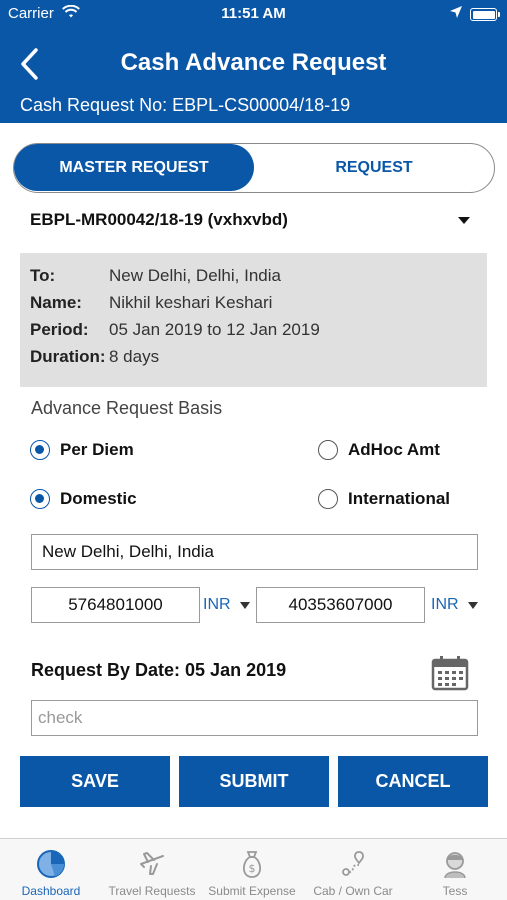  What do you see at coordinates (455, 864) in the screenshot?
I see `assistant-icon` at bounding box center [455, 864].